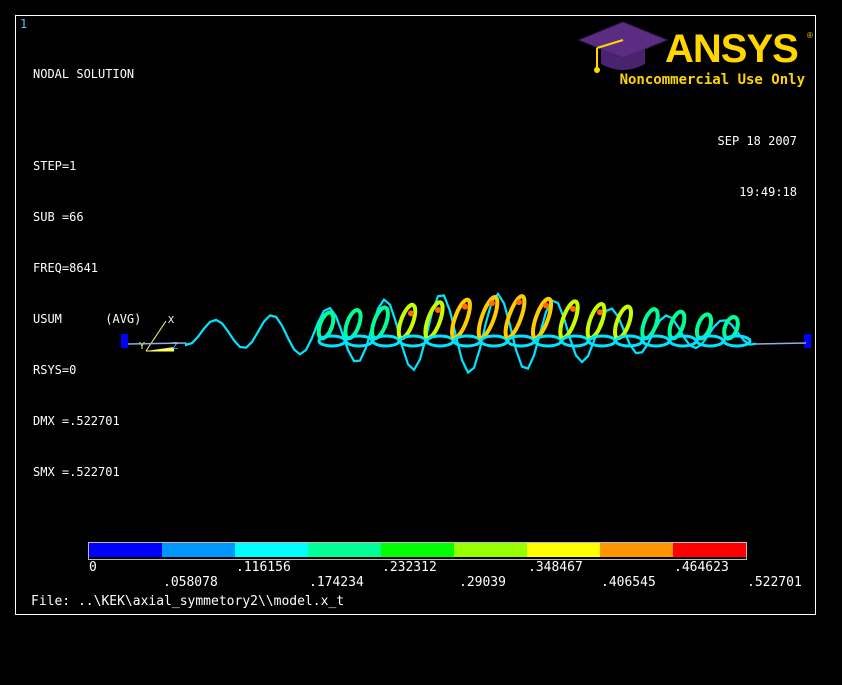 The width and height of the screenshot is (842, 685). Describe the element at coordinates (712, 80) in the screenshot. I see `noncommercial-notice: Noncommercial Use Only` at that location.